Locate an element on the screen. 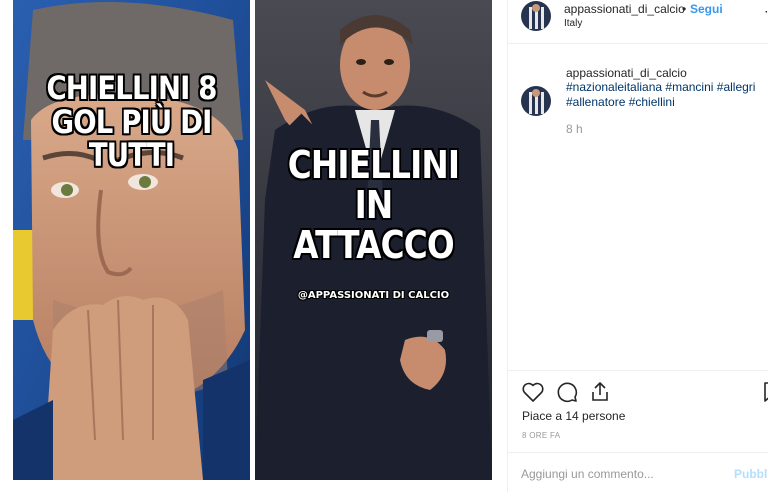 This screenshot has height=492, width=768. follow-button: Segui is located at coordinates (706, 9).